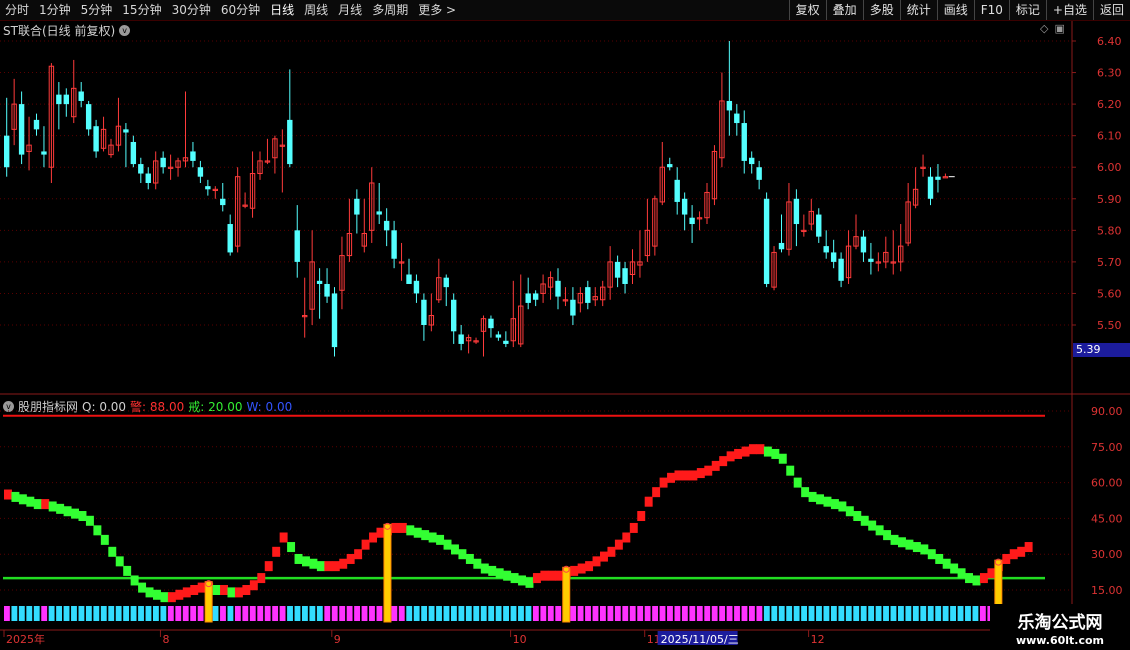  What do you see at coordinates (1109, 230) in the screenshot?
I see `price-tick-label: 5.80` at bounding box center [1109, 230].